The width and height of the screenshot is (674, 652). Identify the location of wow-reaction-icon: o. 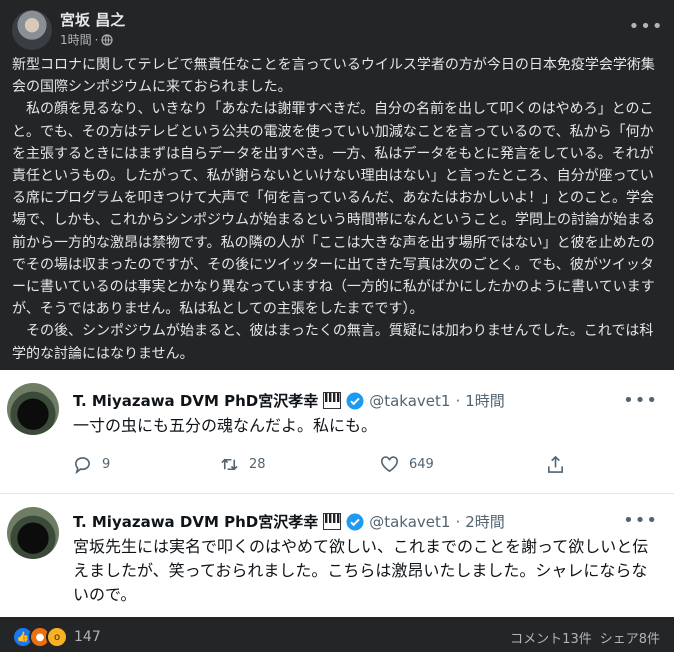
(57, 637).